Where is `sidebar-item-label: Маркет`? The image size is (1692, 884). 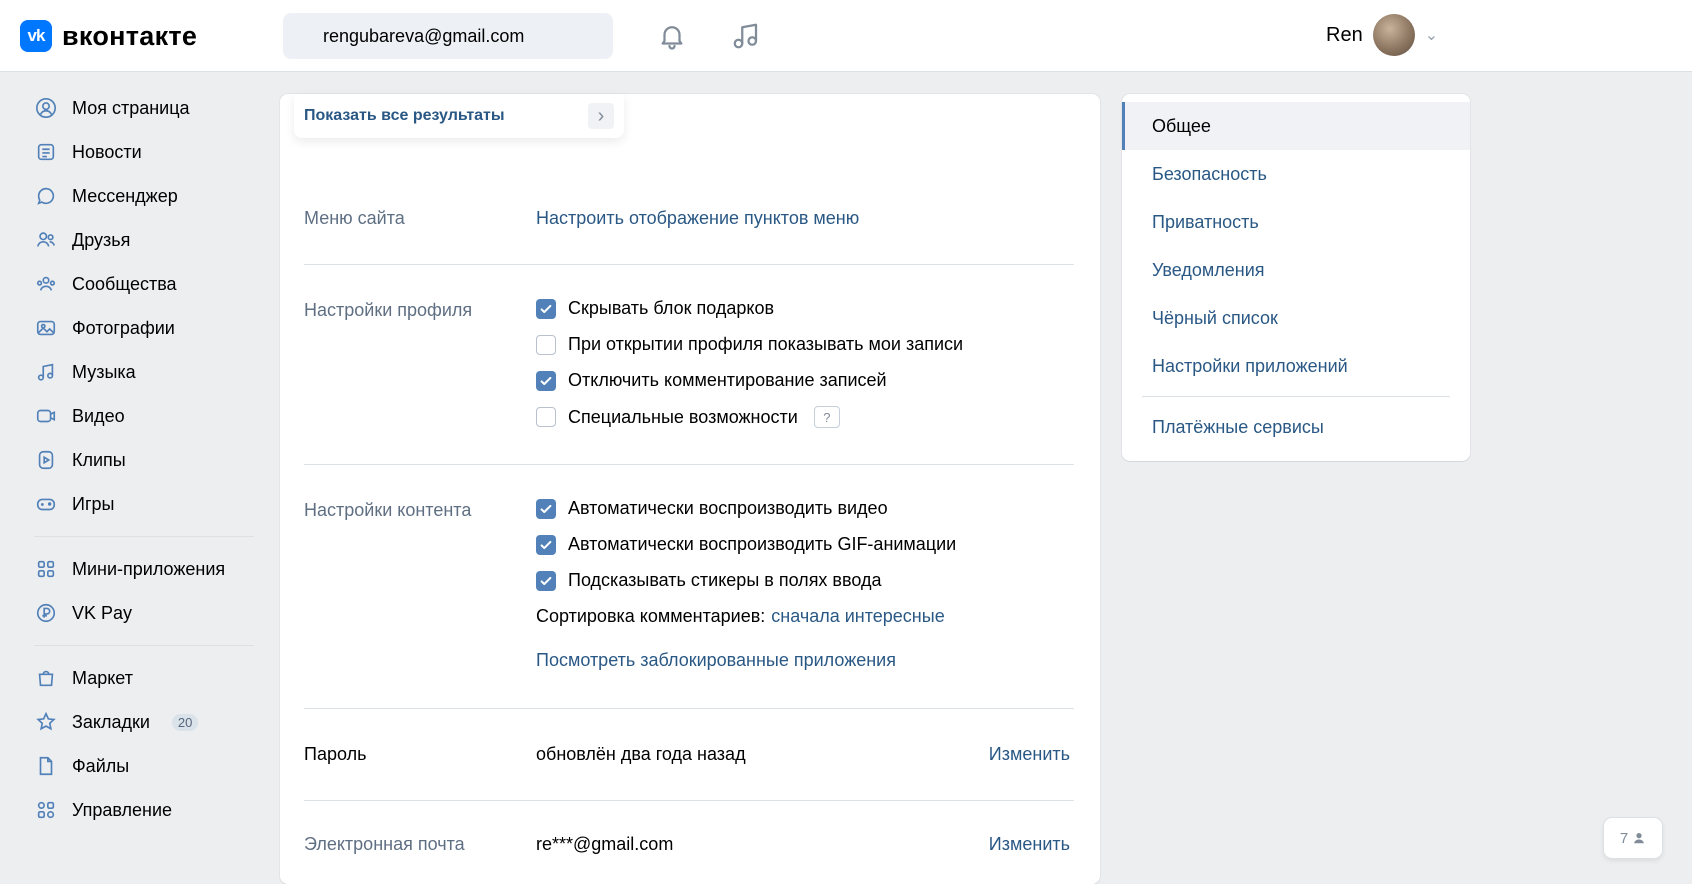
sidebar-item-label: Маркет is located at coordinates (102, 677).